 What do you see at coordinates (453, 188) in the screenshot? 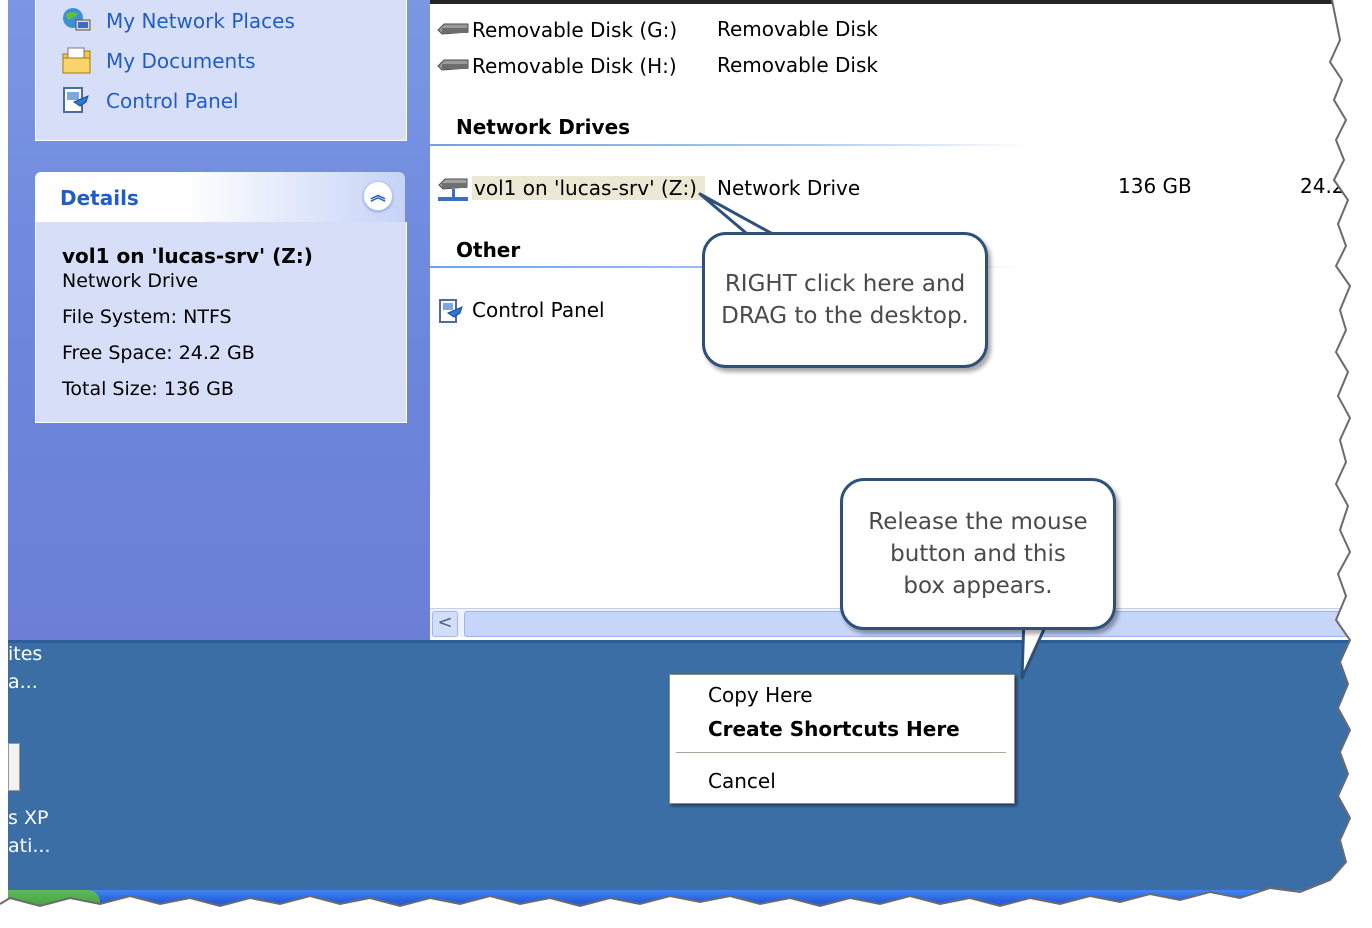
I see `network-drive-icon` at bounding box center [453, 188].